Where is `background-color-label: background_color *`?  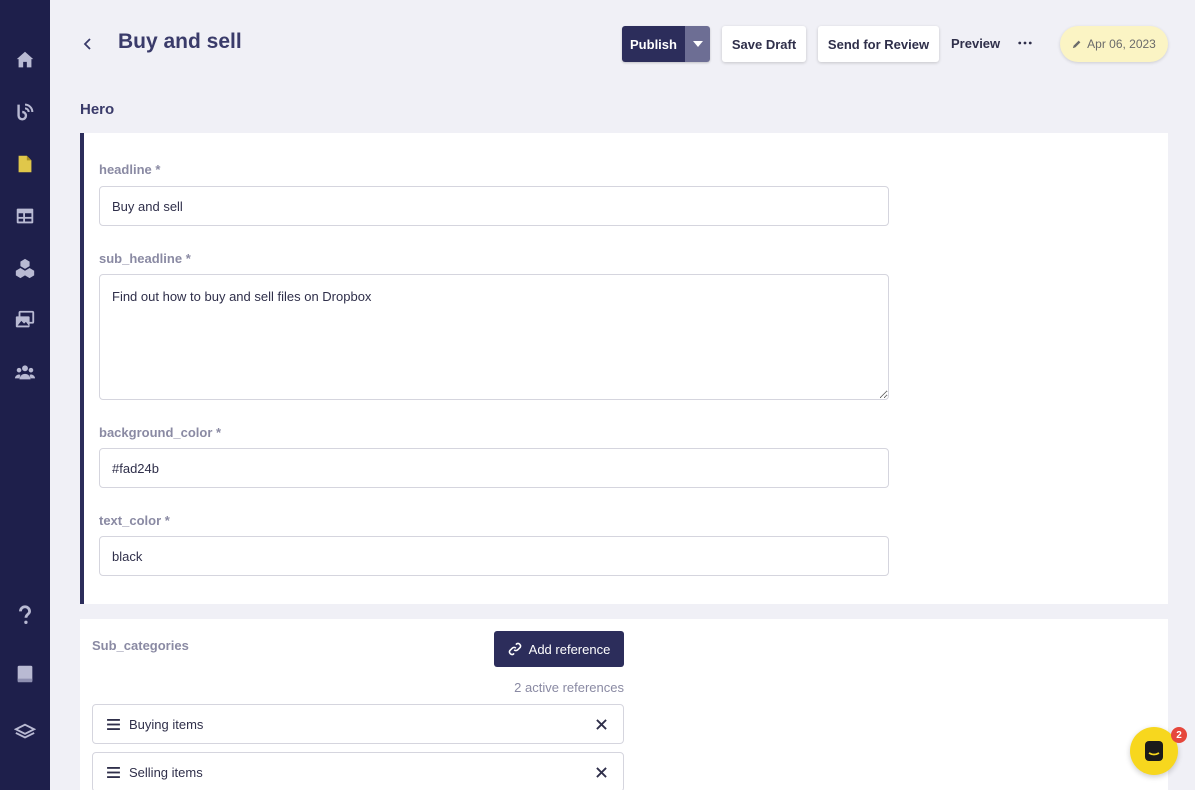 background-color-label: background_color * is located at coordinates (160, 432).